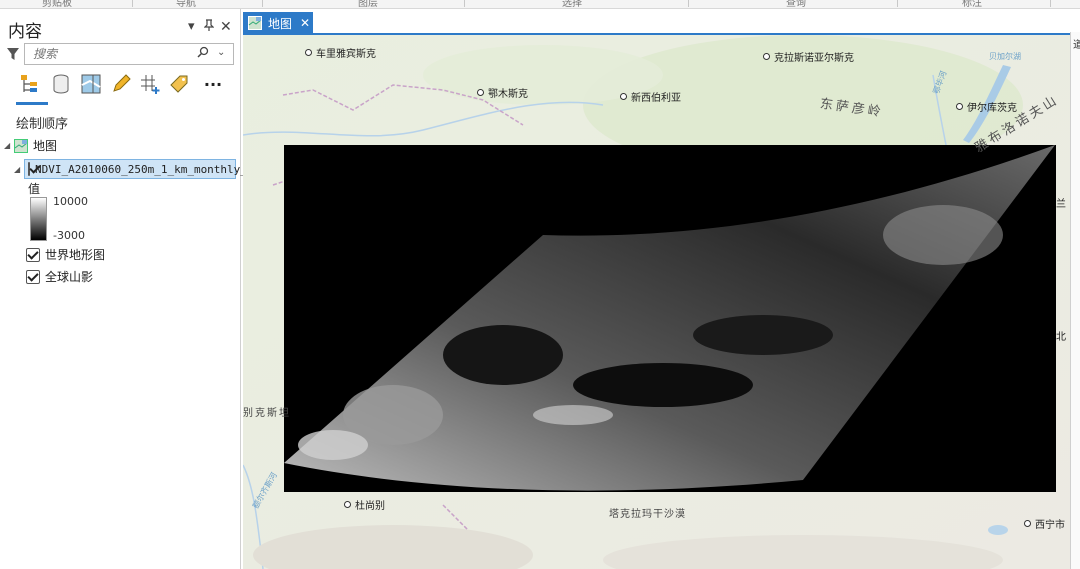  I want to click on search-box: ⌄, so click(129, 54).